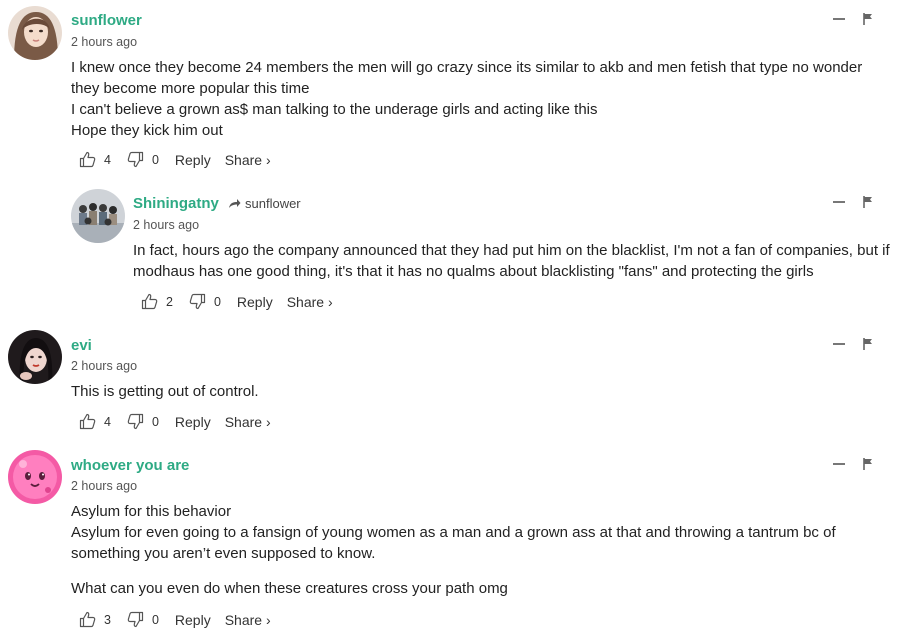 The width and height of the screenshot is (904, 640). What do you see at coordinates (81, 345) in the screenshot?
I see `comment-username: evi` at bounding box center [81, 345].